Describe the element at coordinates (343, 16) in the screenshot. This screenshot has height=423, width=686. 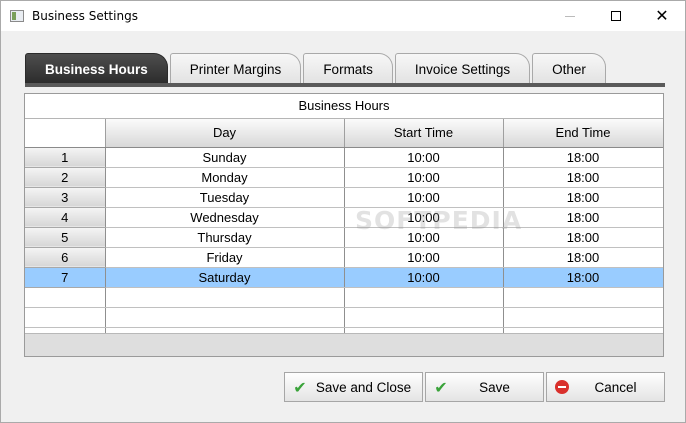
I see `title-bar: Business Settings ✕` at that location.